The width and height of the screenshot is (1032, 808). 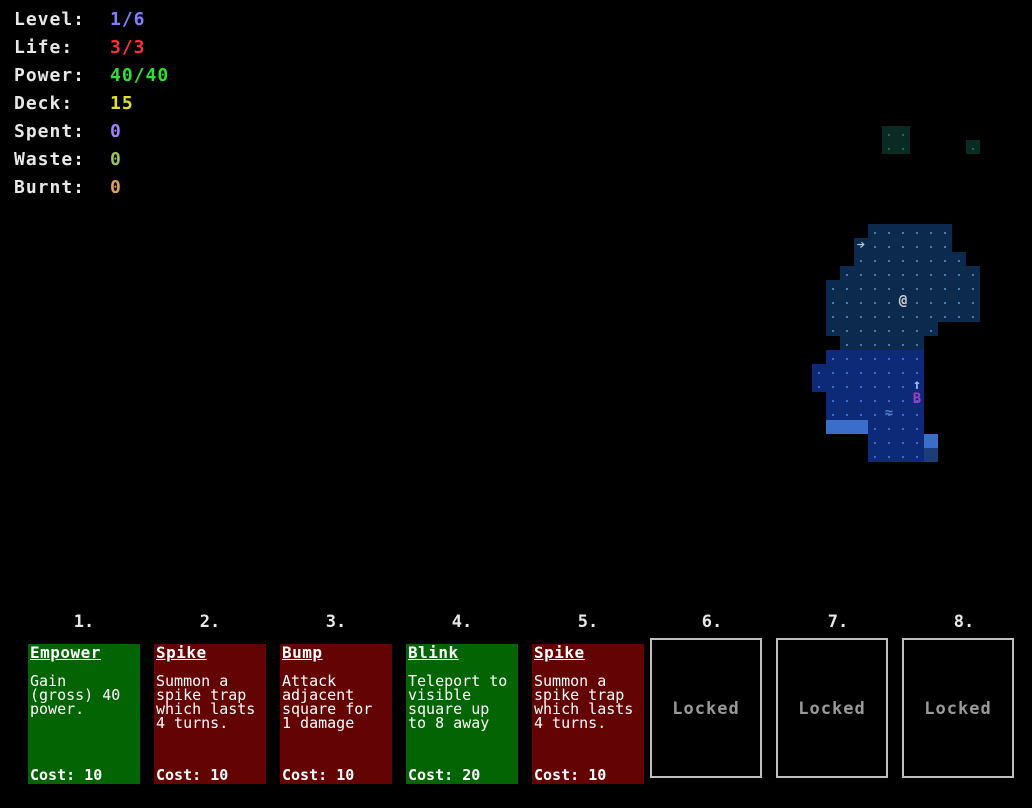 What do you see at coordinates (327, 702) in the screenshot?
I see `card-description: Attack adjacent square for 1 damage` at bounding box center [327, 702].